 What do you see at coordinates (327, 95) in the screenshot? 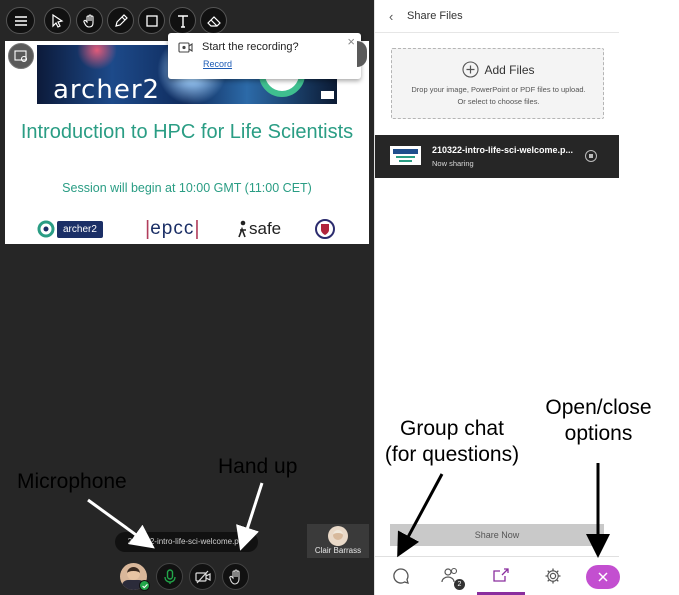
I see `ukri-mini-logo` at bounding box center [327, 95].